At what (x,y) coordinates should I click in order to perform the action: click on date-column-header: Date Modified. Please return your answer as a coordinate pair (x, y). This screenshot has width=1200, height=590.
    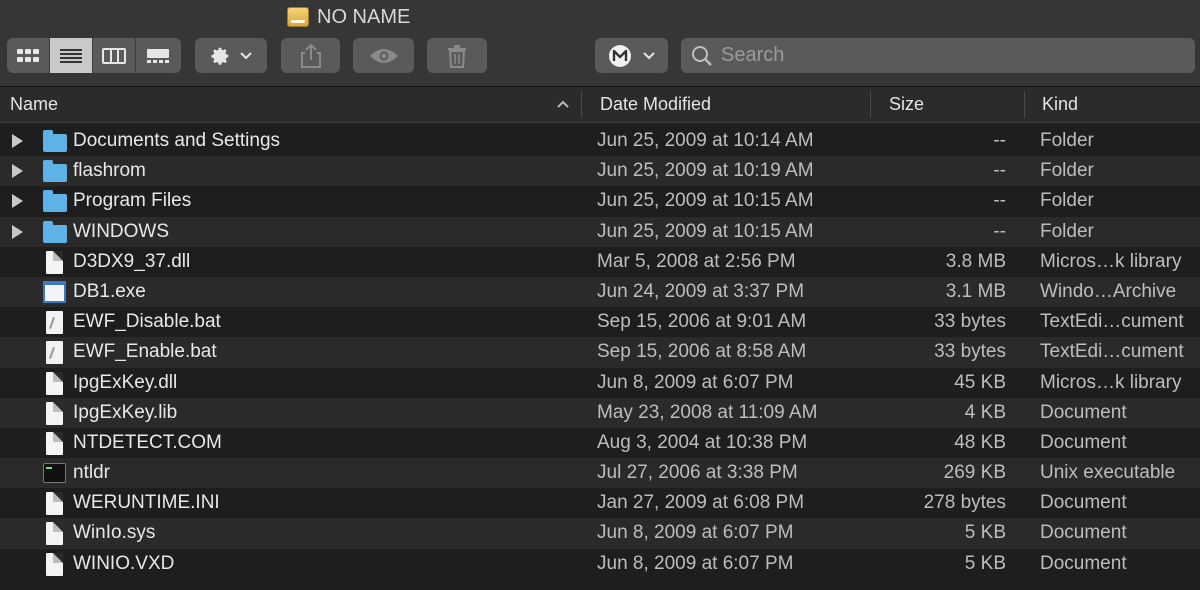
    Looking at the image, I should click on (730, 104).